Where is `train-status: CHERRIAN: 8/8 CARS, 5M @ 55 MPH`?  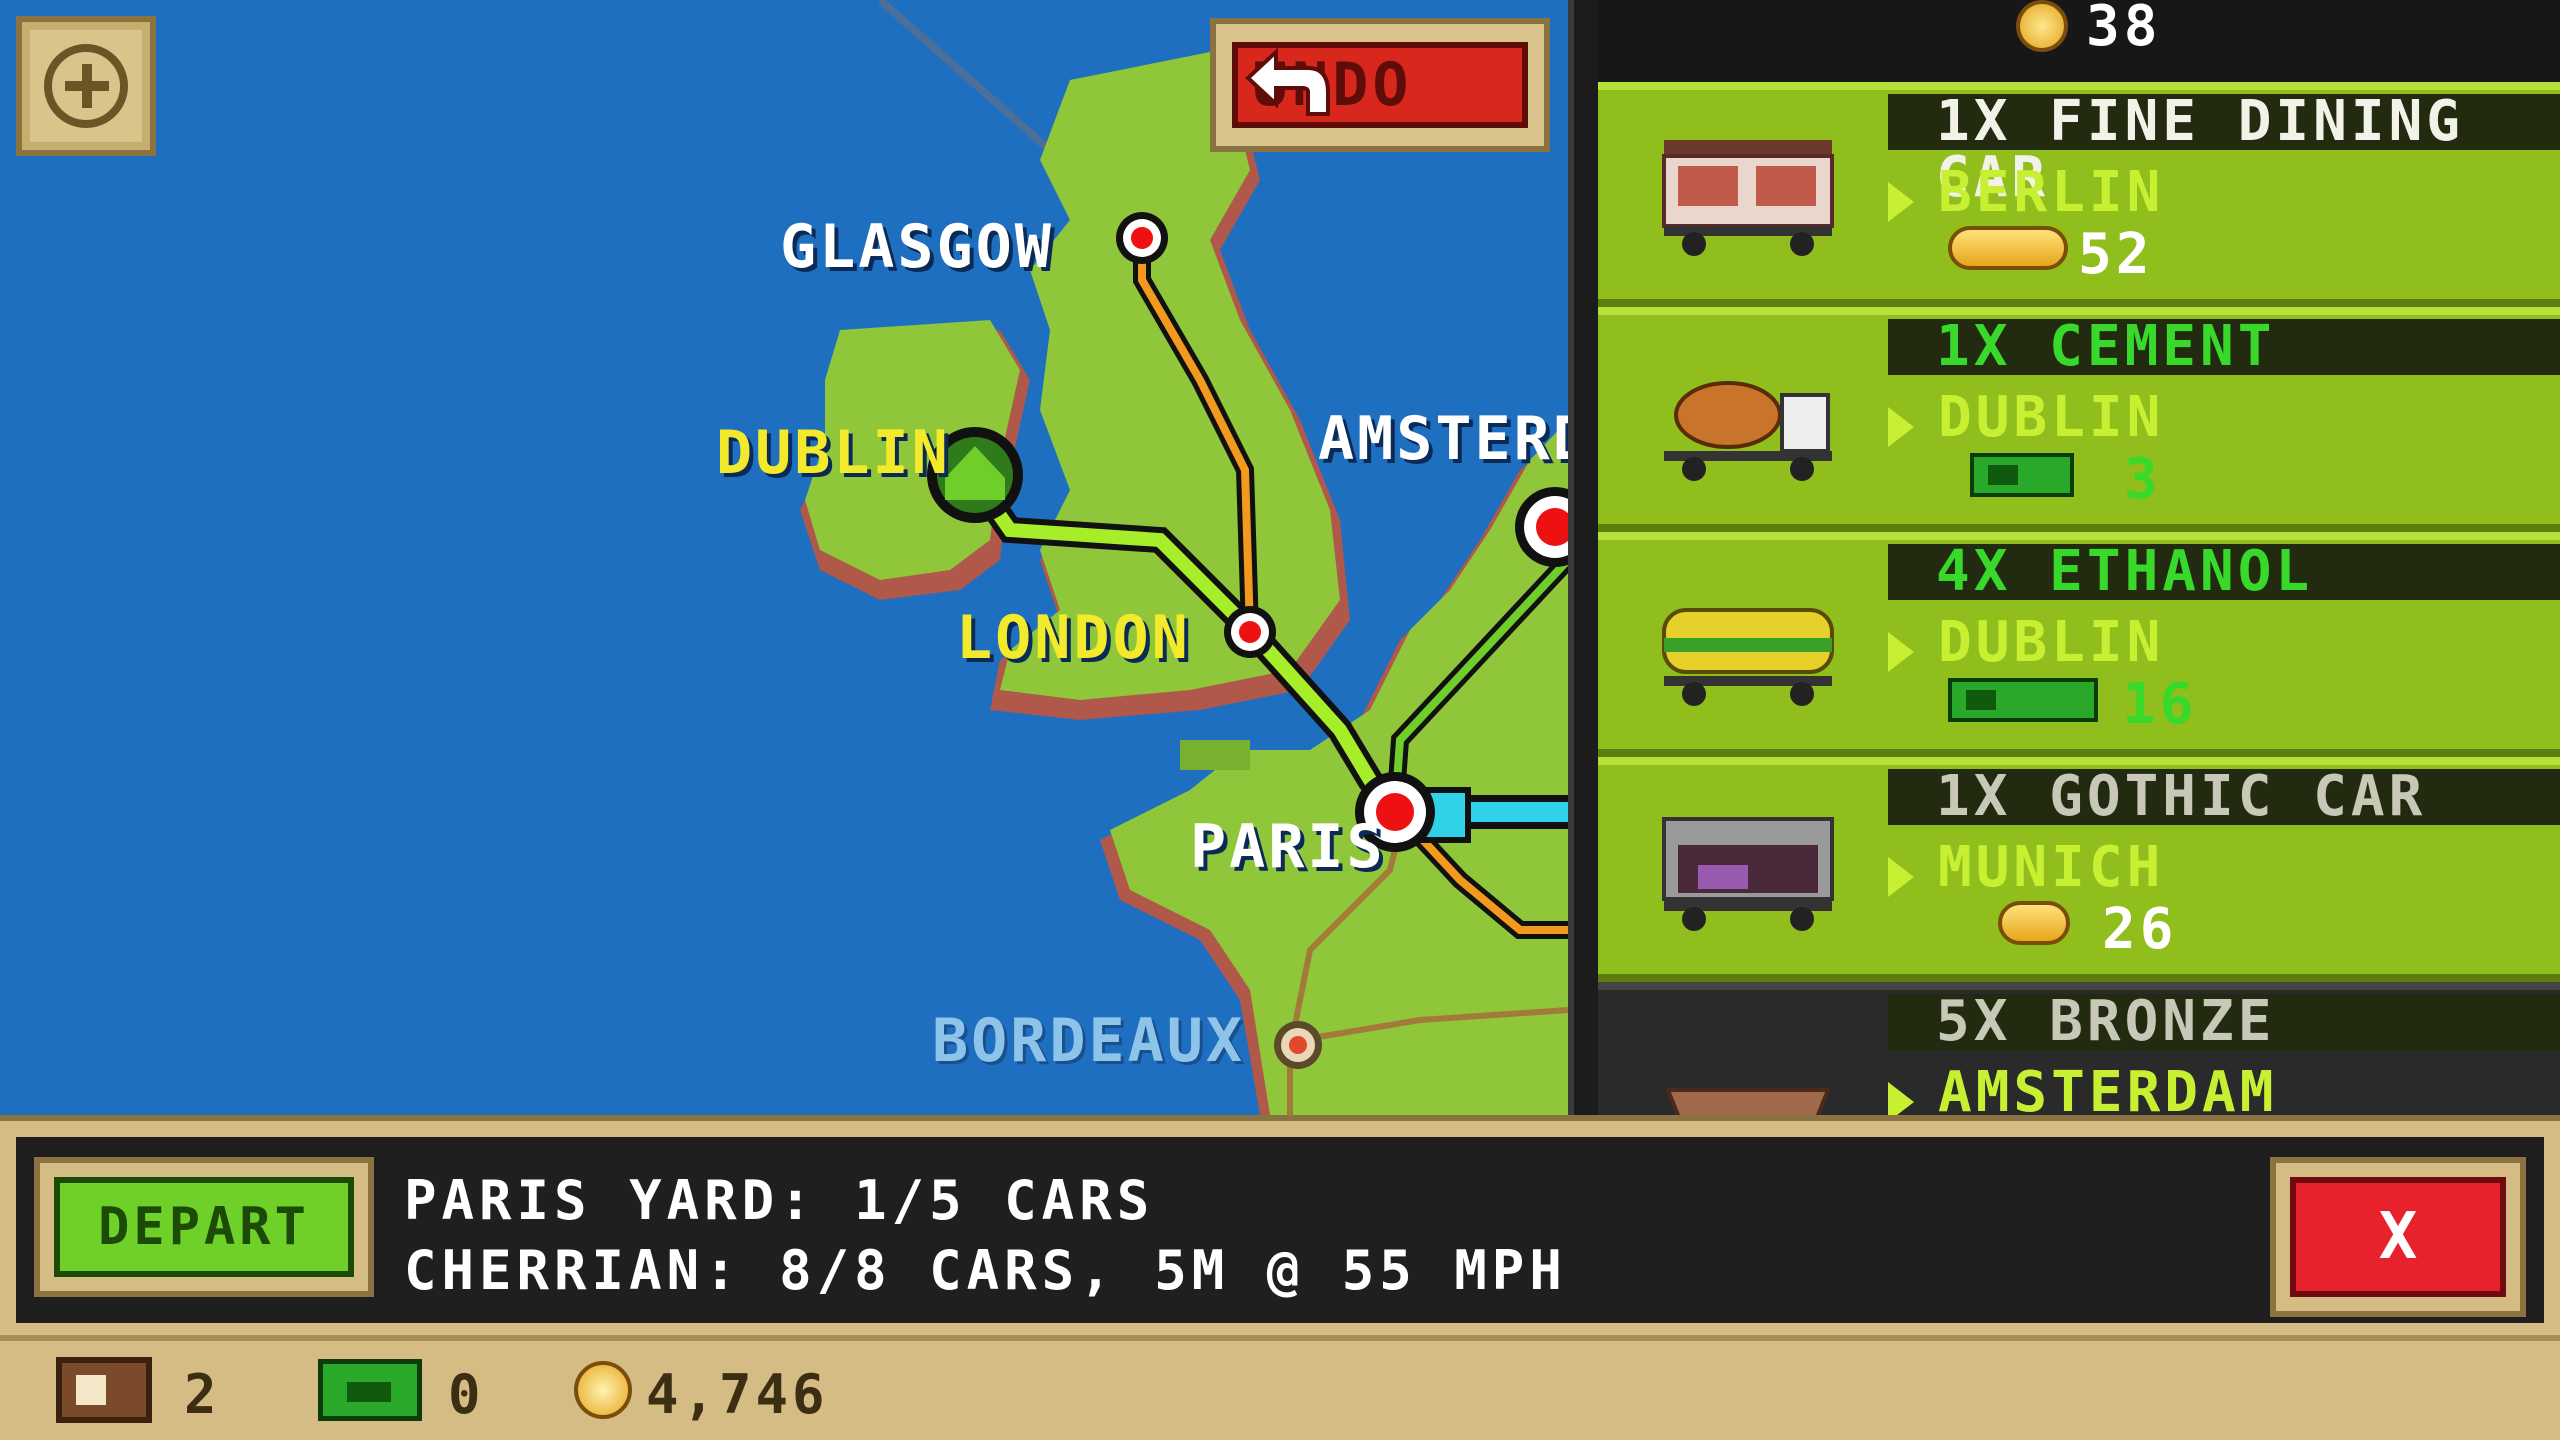
train-status: CHERRIAN: 8/8 CARS, 5M @ 55 MPH is located at coordinates (985, 1270).